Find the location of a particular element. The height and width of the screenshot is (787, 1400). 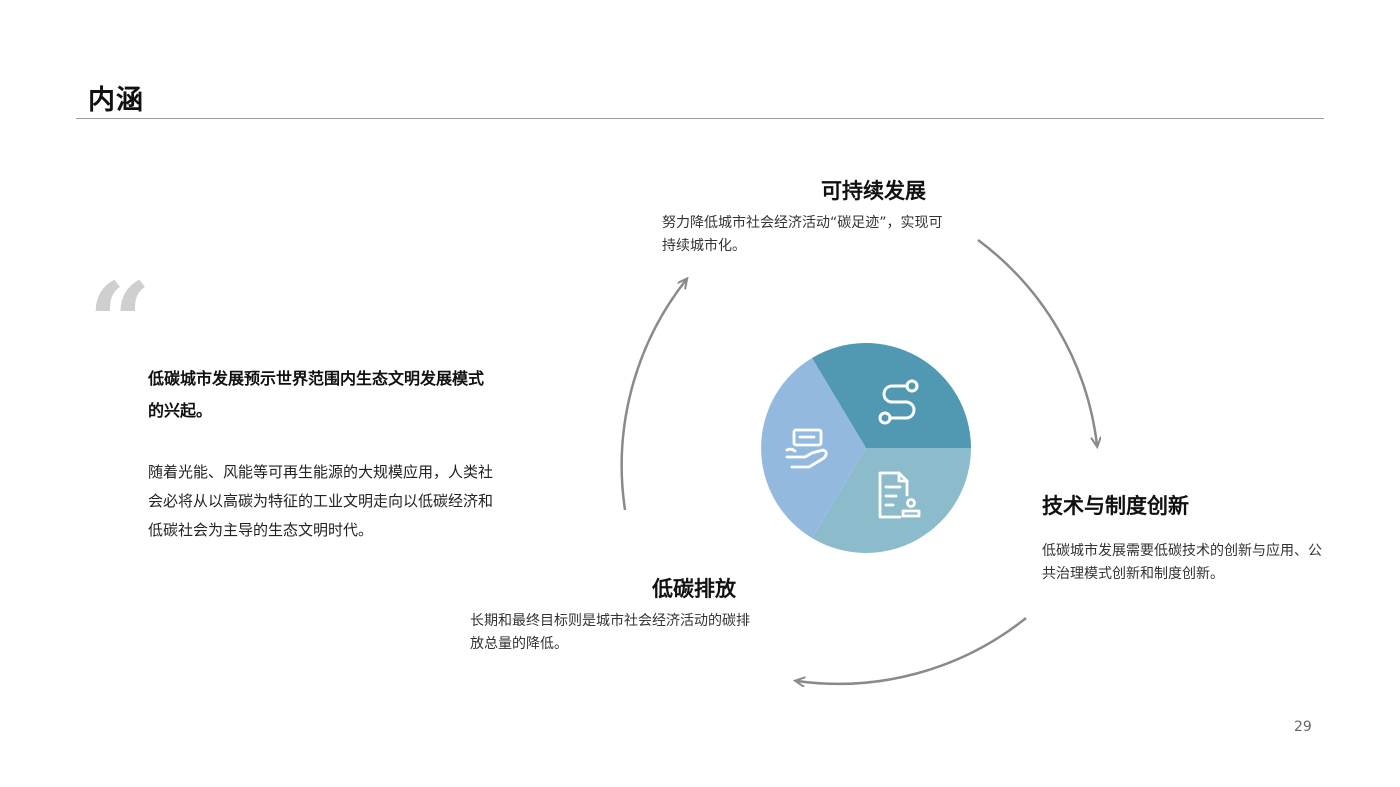

cycle-arrow-to-tech is located at coordinates (1037, 341).